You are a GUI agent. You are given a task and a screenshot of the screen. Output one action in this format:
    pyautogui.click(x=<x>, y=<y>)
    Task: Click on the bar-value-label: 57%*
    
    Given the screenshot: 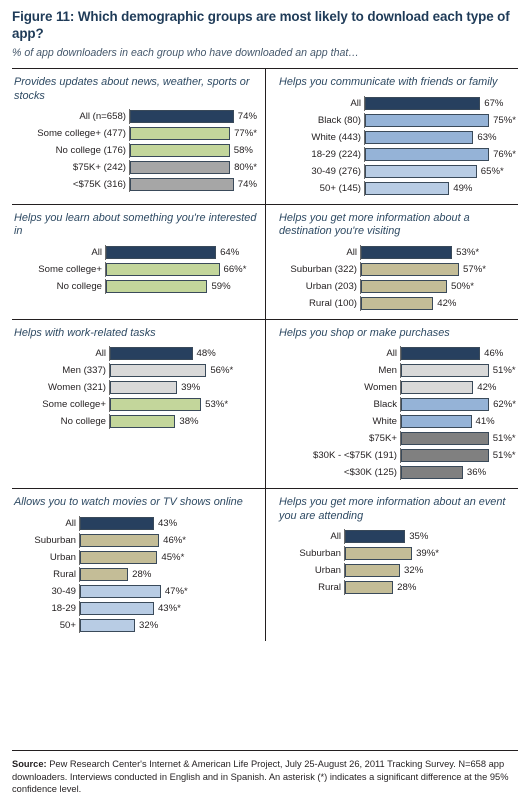 What is the action you would take?
    pyautogui.click(x=474, y=269)
    